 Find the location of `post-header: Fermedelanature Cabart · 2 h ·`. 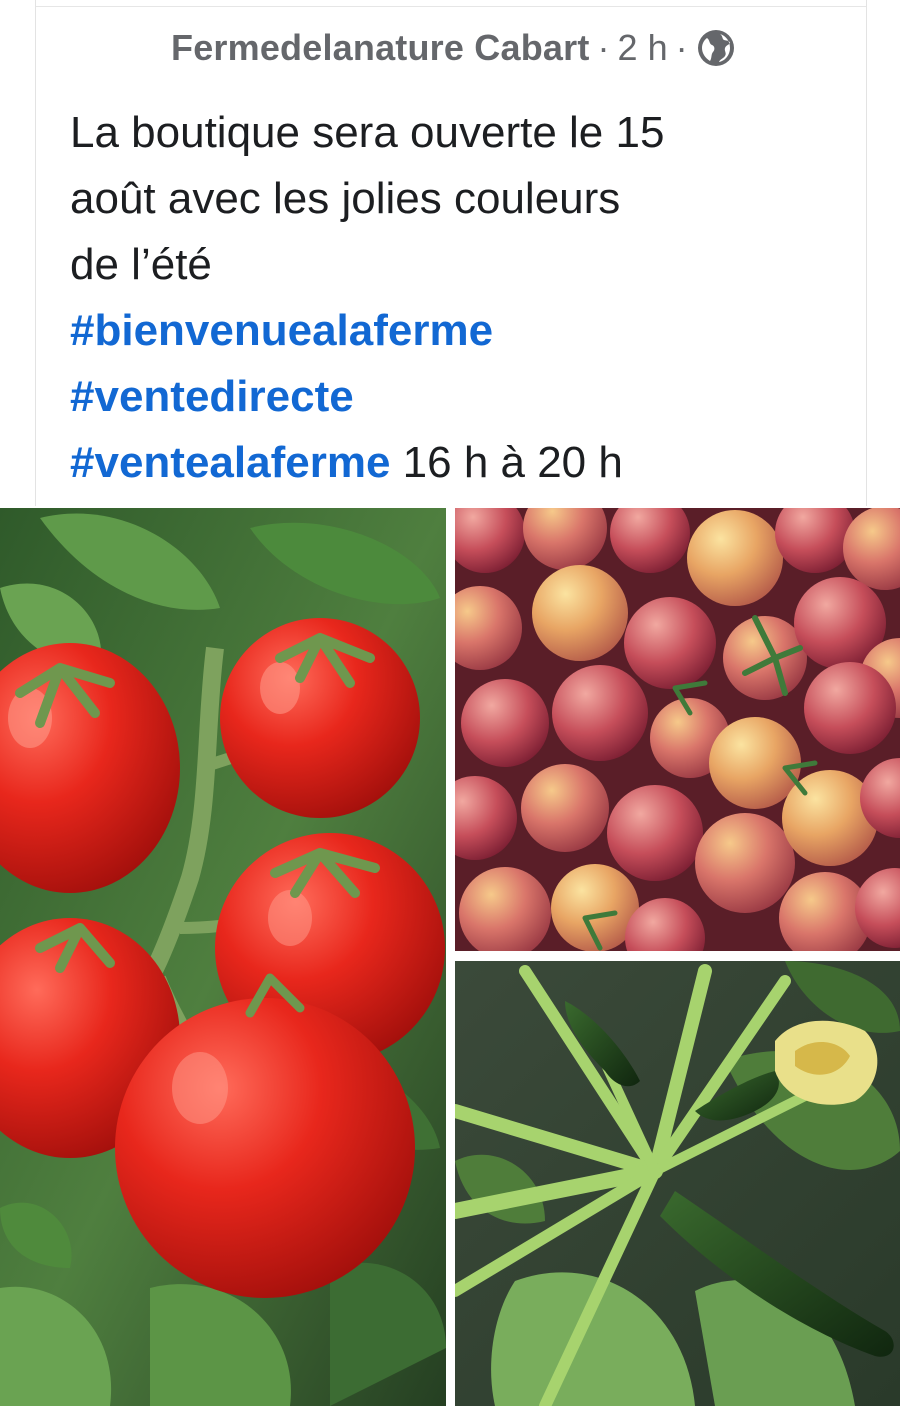

post-header: Fermedelanature Cabart · 2 h · is located at coordinates (453, 48).